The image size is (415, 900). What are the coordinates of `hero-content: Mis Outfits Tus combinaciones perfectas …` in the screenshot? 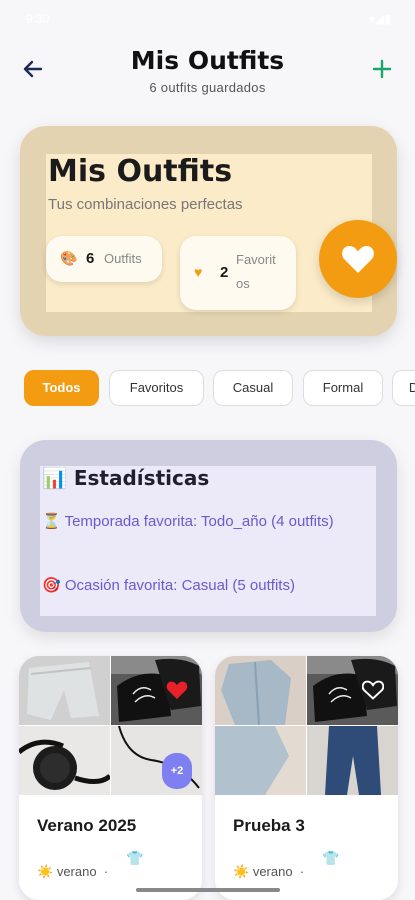 It's located at (221, 233).